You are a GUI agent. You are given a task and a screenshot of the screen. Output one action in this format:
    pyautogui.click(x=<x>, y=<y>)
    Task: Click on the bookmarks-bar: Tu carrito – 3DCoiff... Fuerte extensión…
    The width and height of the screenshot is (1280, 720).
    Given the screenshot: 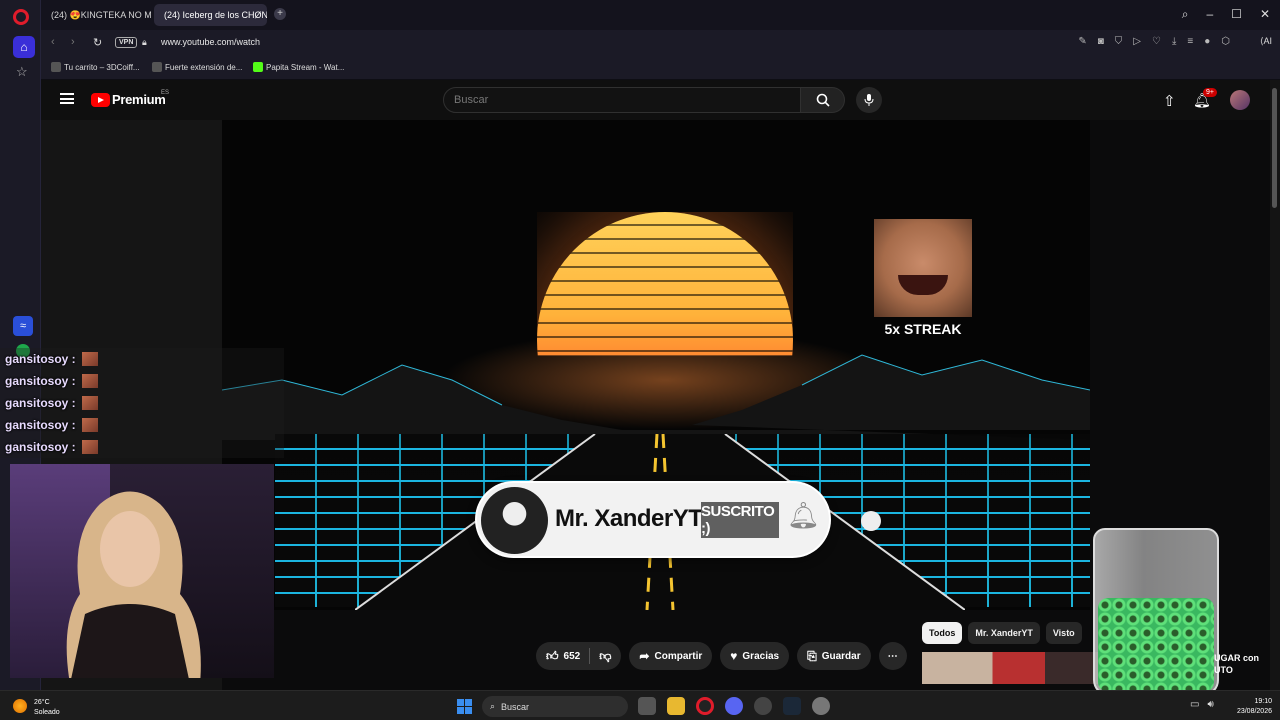 What is the action you would take?
    pyautogui.click(x=660, y=68)
    